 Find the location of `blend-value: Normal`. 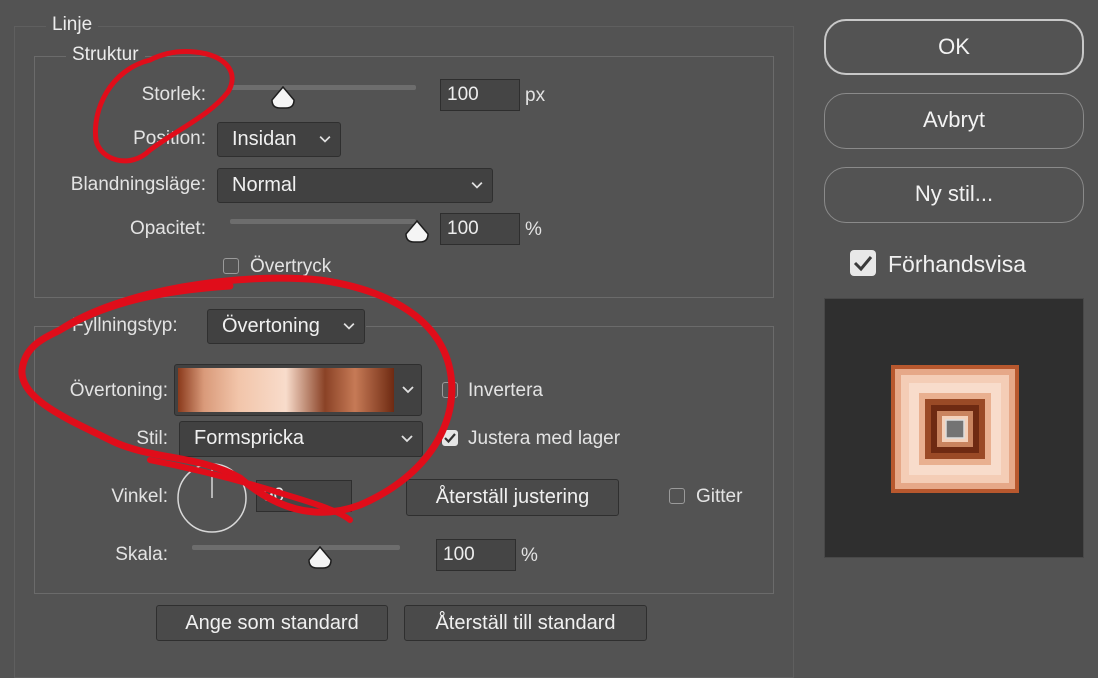

blend-value: Normal is located at coordinates (264, 185).